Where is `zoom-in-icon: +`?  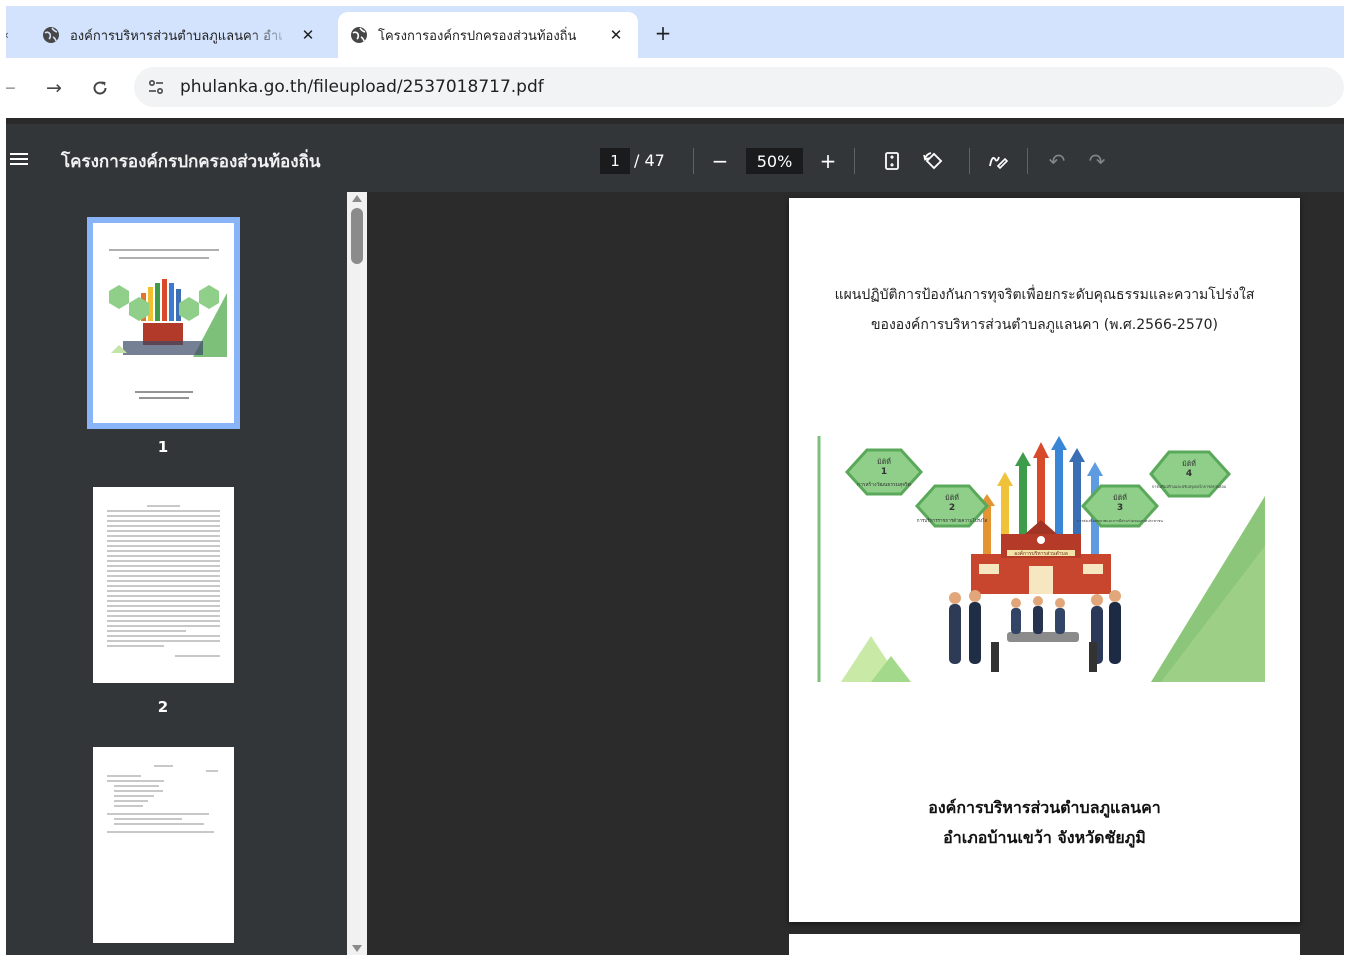 zoom-in-icon: + is located at coordinates (828, 161).